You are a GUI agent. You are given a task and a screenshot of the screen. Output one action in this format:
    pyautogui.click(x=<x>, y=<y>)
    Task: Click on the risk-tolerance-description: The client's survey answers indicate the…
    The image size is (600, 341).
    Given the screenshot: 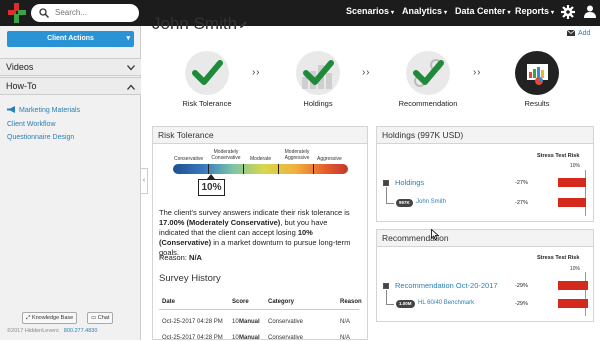 What is the action you would take?
    pyautogui.click(x=259, y=233)
    